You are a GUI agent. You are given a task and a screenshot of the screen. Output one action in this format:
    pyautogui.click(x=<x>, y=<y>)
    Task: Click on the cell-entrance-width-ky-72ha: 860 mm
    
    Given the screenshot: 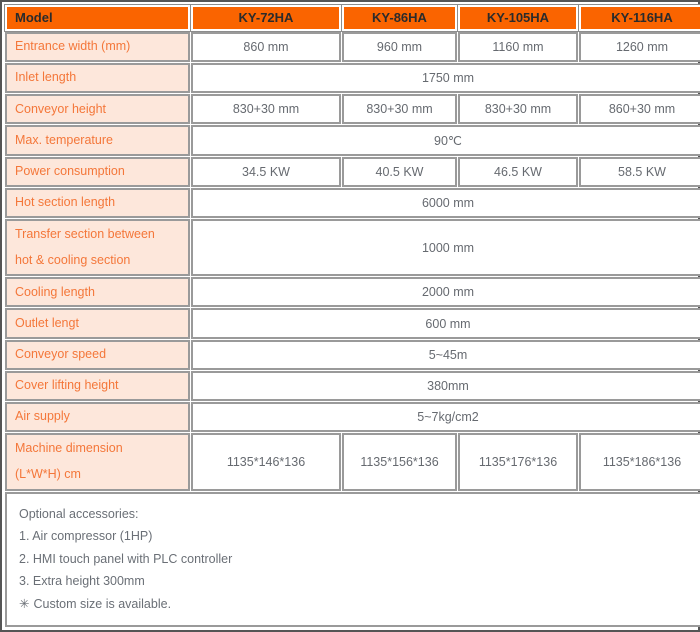 What is the action you would take?
    pyautogui.click(x=266, y=46)
    